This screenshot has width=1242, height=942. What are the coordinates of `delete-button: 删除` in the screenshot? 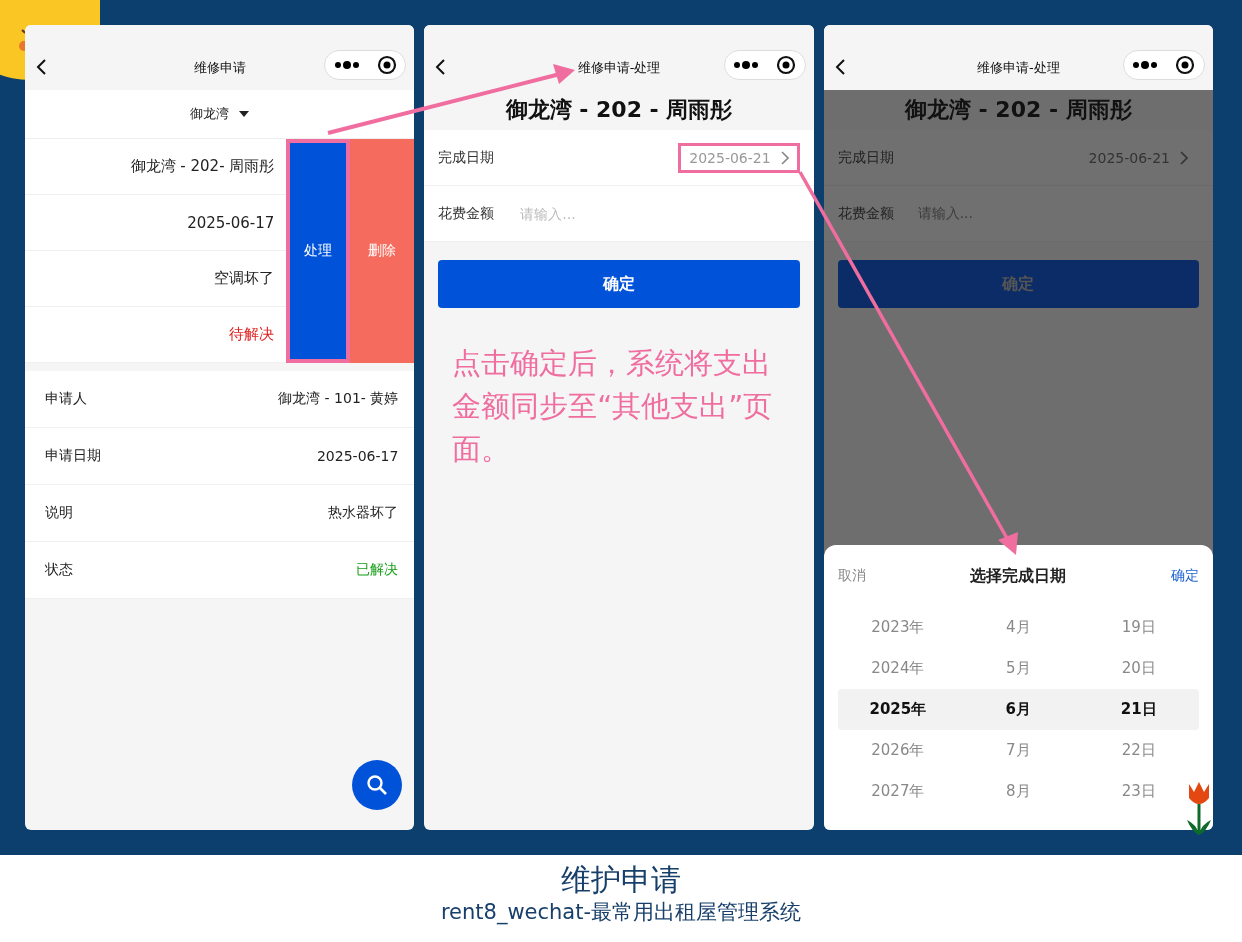 It's located at (382, 251).